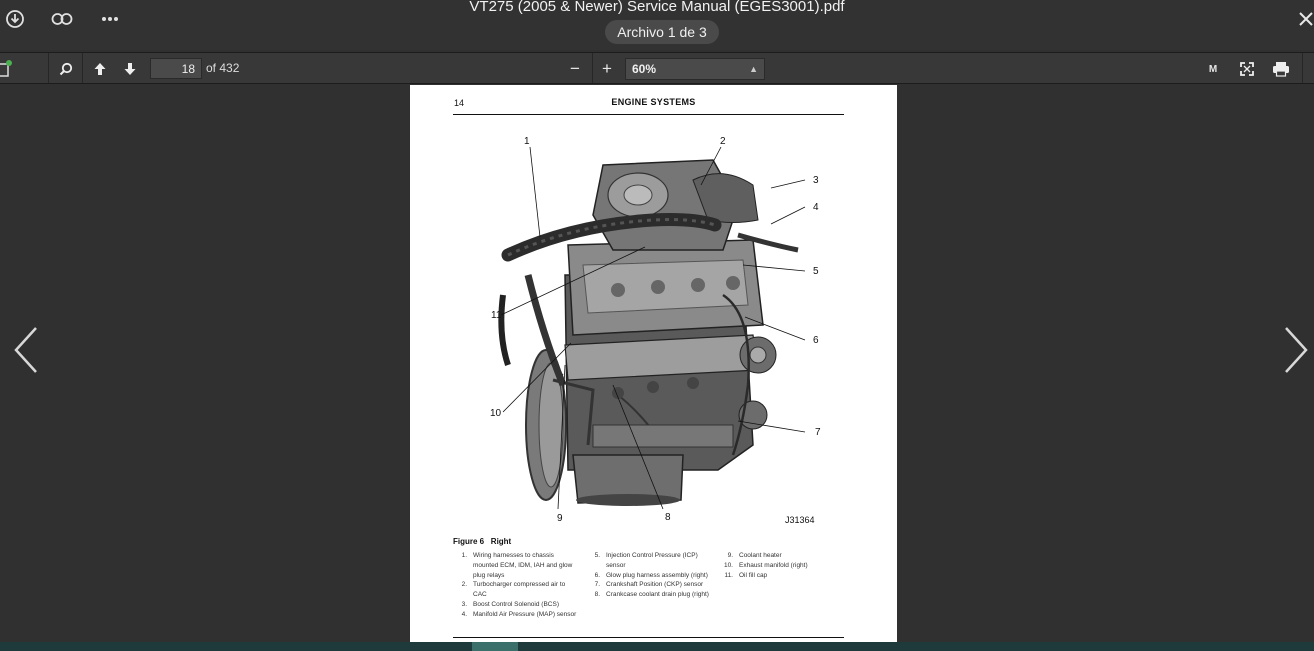 The image size is (1314, 651). Describe the element at coordinates (100, 69) in the screenshot. I see `prev-page-icon` at that location.